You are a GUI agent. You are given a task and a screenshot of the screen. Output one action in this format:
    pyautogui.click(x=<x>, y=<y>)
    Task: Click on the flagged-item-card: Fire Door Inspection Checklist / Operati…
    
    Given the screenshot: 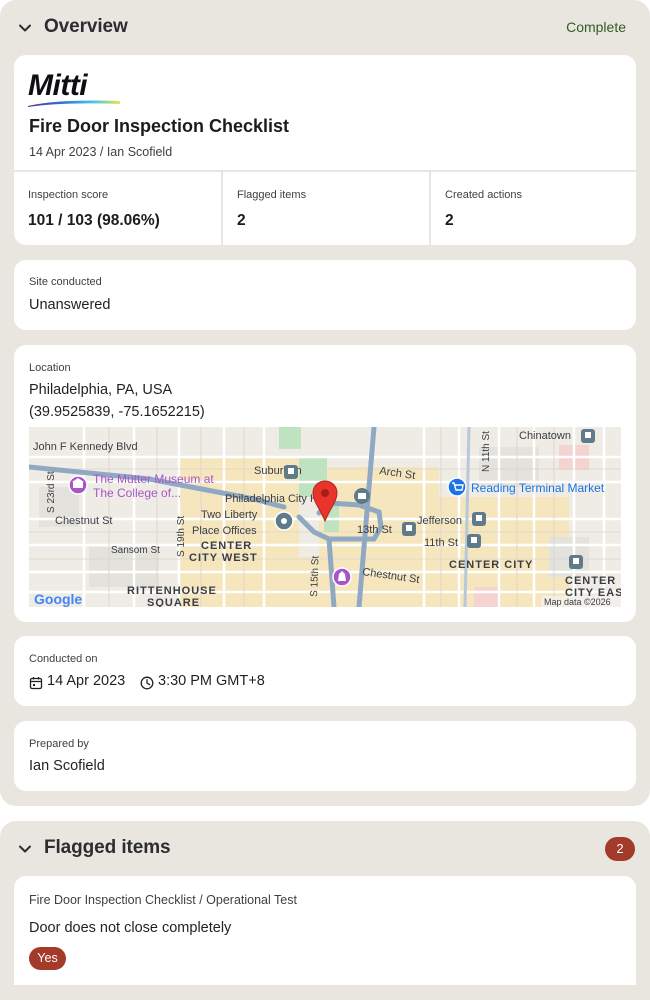 What is the action you would take?
    pyautogui.click(x=325, y=930)
    